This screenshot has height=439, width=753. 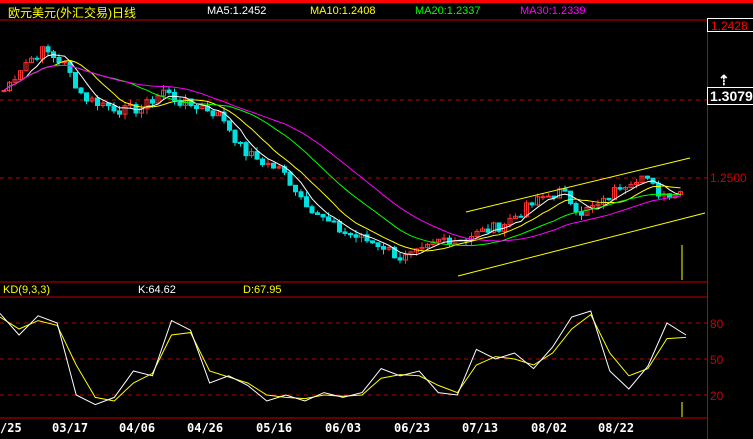 I want to click on date-label: 06/23, so click(x=412, y=428).